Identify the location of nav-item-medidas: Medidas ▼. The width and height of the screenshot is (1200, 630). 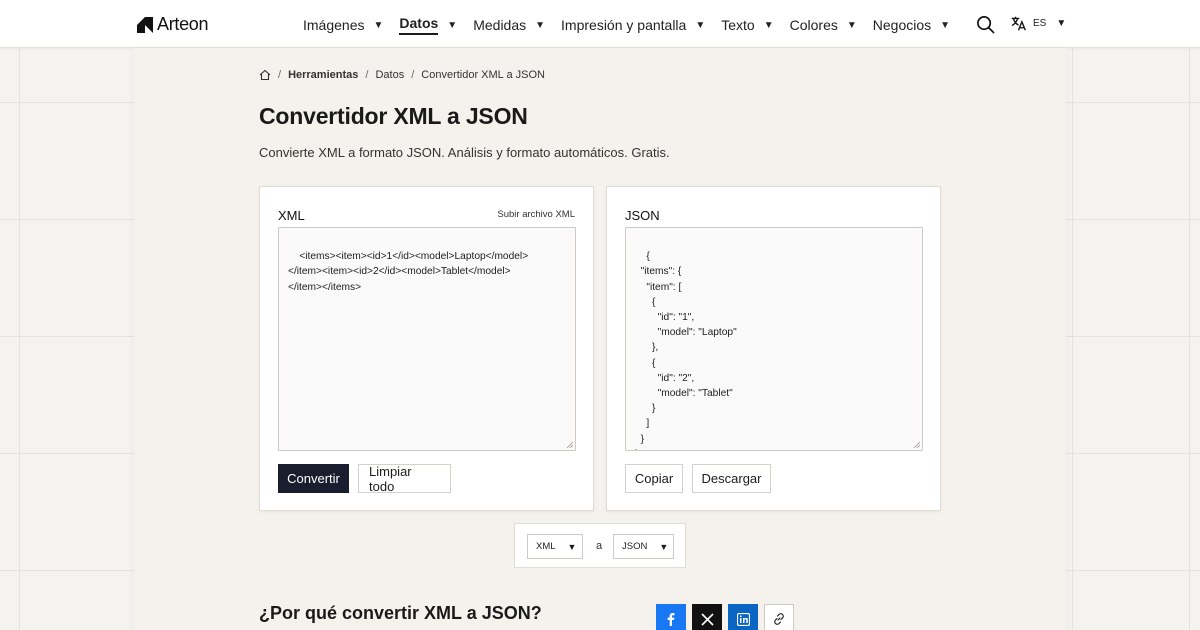
(509, 25).